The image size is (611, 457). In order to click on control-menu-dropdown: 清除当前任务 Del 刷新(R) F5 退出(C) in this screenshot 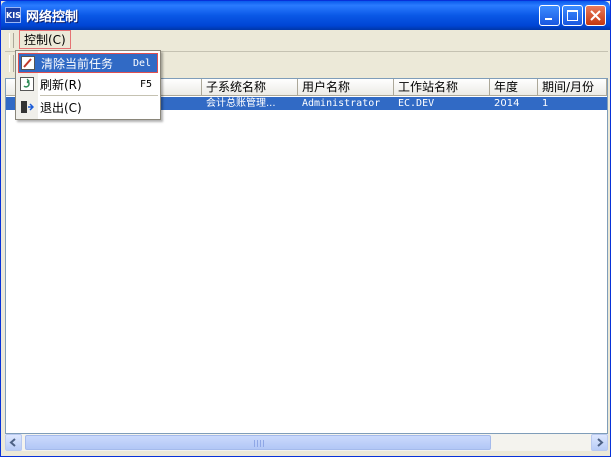, I will do `click(88, 85)`.